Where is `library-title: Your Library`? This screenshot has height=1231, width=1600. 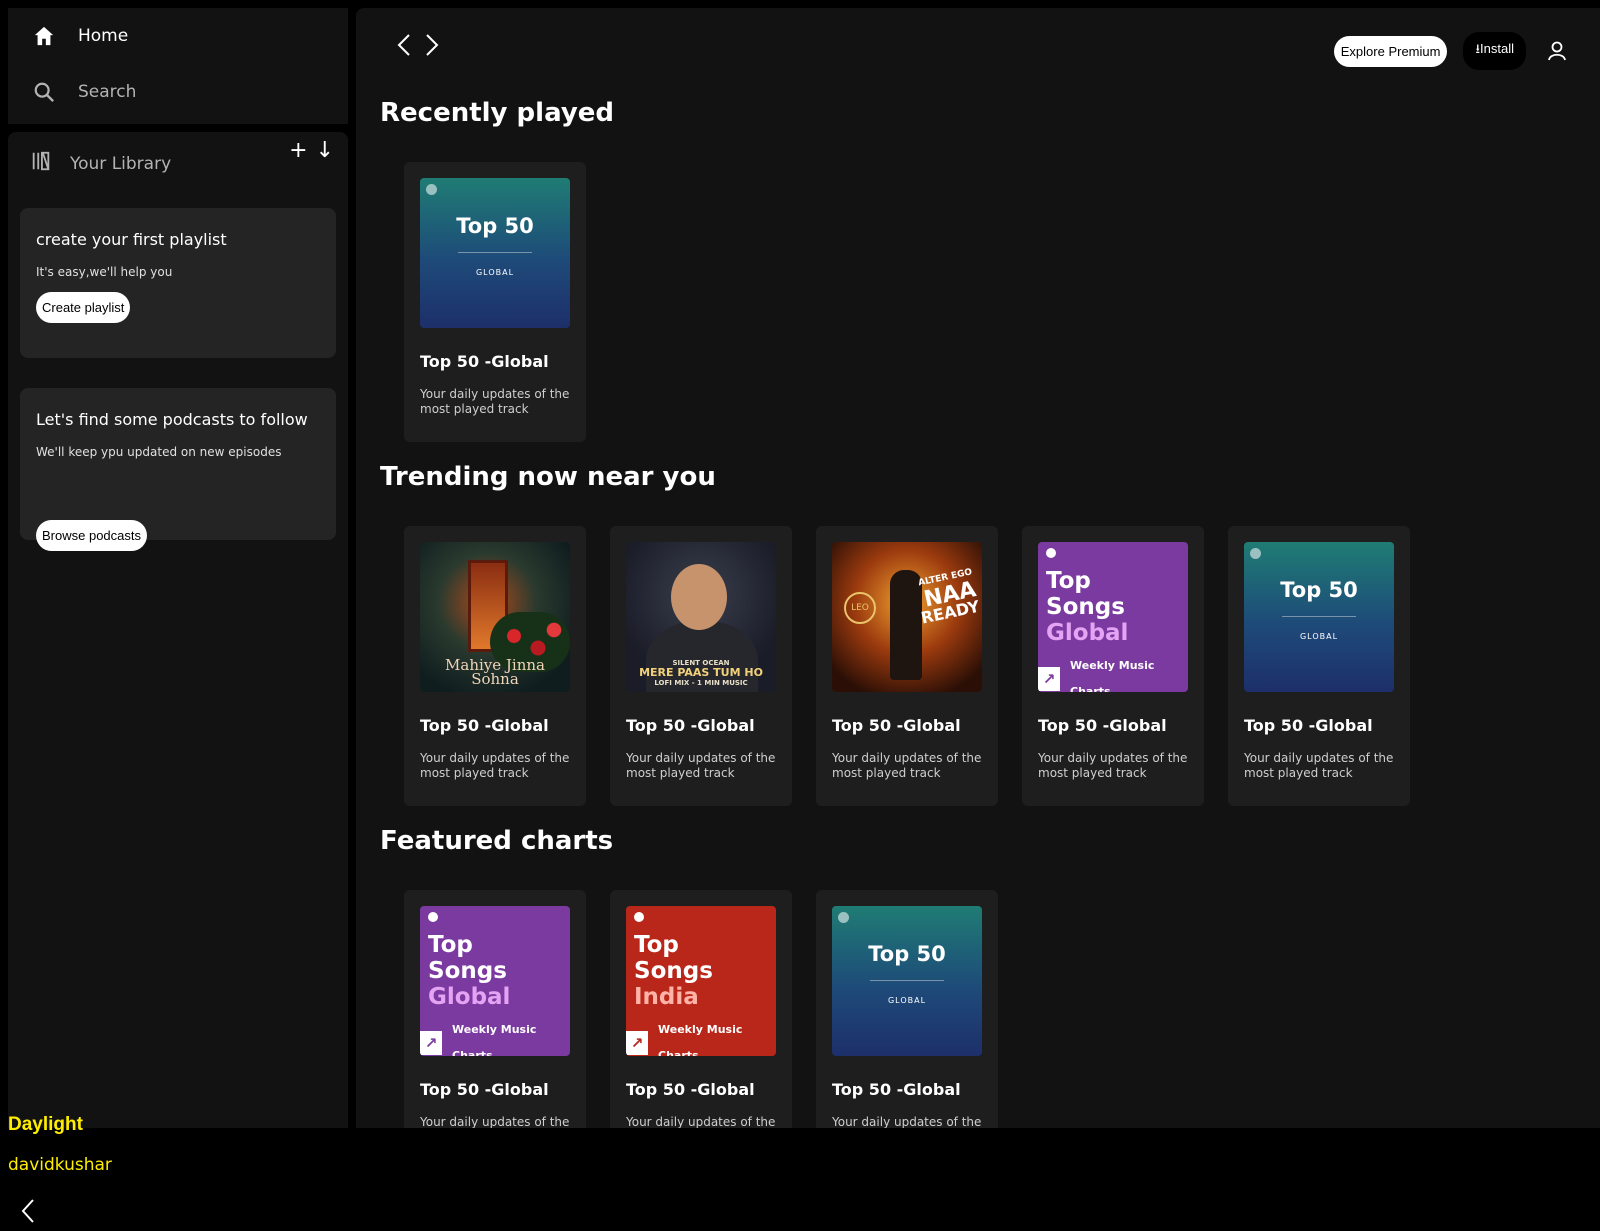 library-title: Your Library is located at coordinates (121, 163).